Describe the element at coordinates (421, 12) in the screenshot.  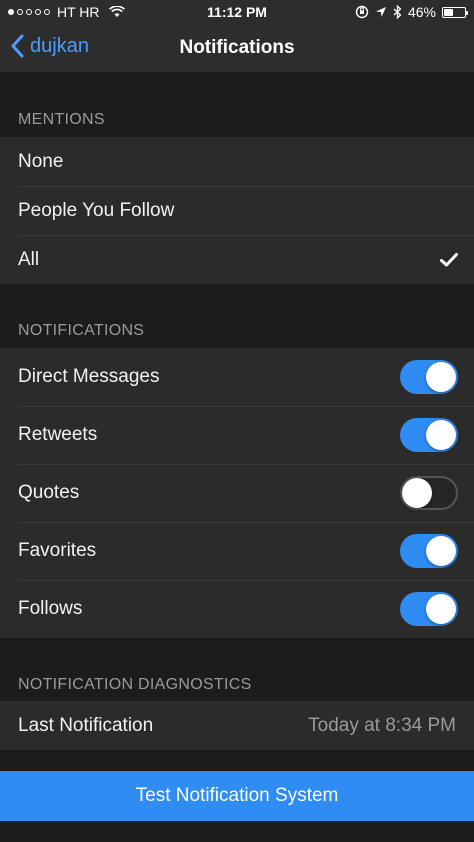
I see `battery-percent: 46%` at that location.